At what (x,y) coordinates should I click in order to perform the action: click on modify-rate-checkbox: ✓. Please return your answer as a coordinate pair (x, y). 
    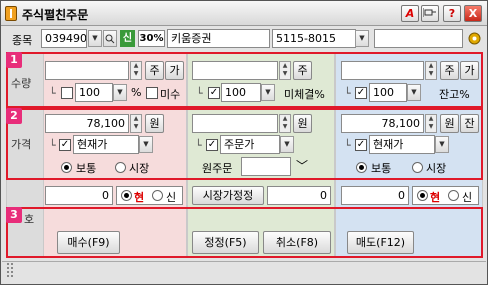
    Looking at the image, I should click on (214, 93).